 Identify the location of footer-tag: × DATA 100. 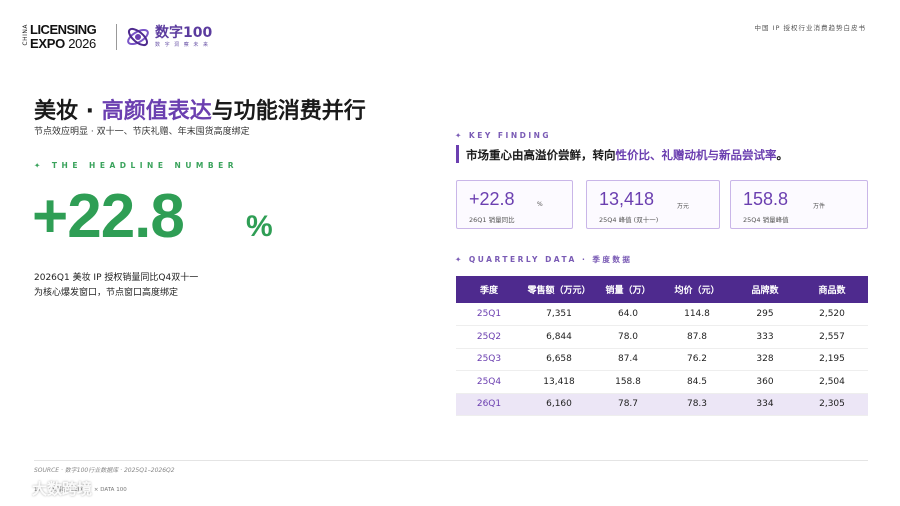
(110, 490).